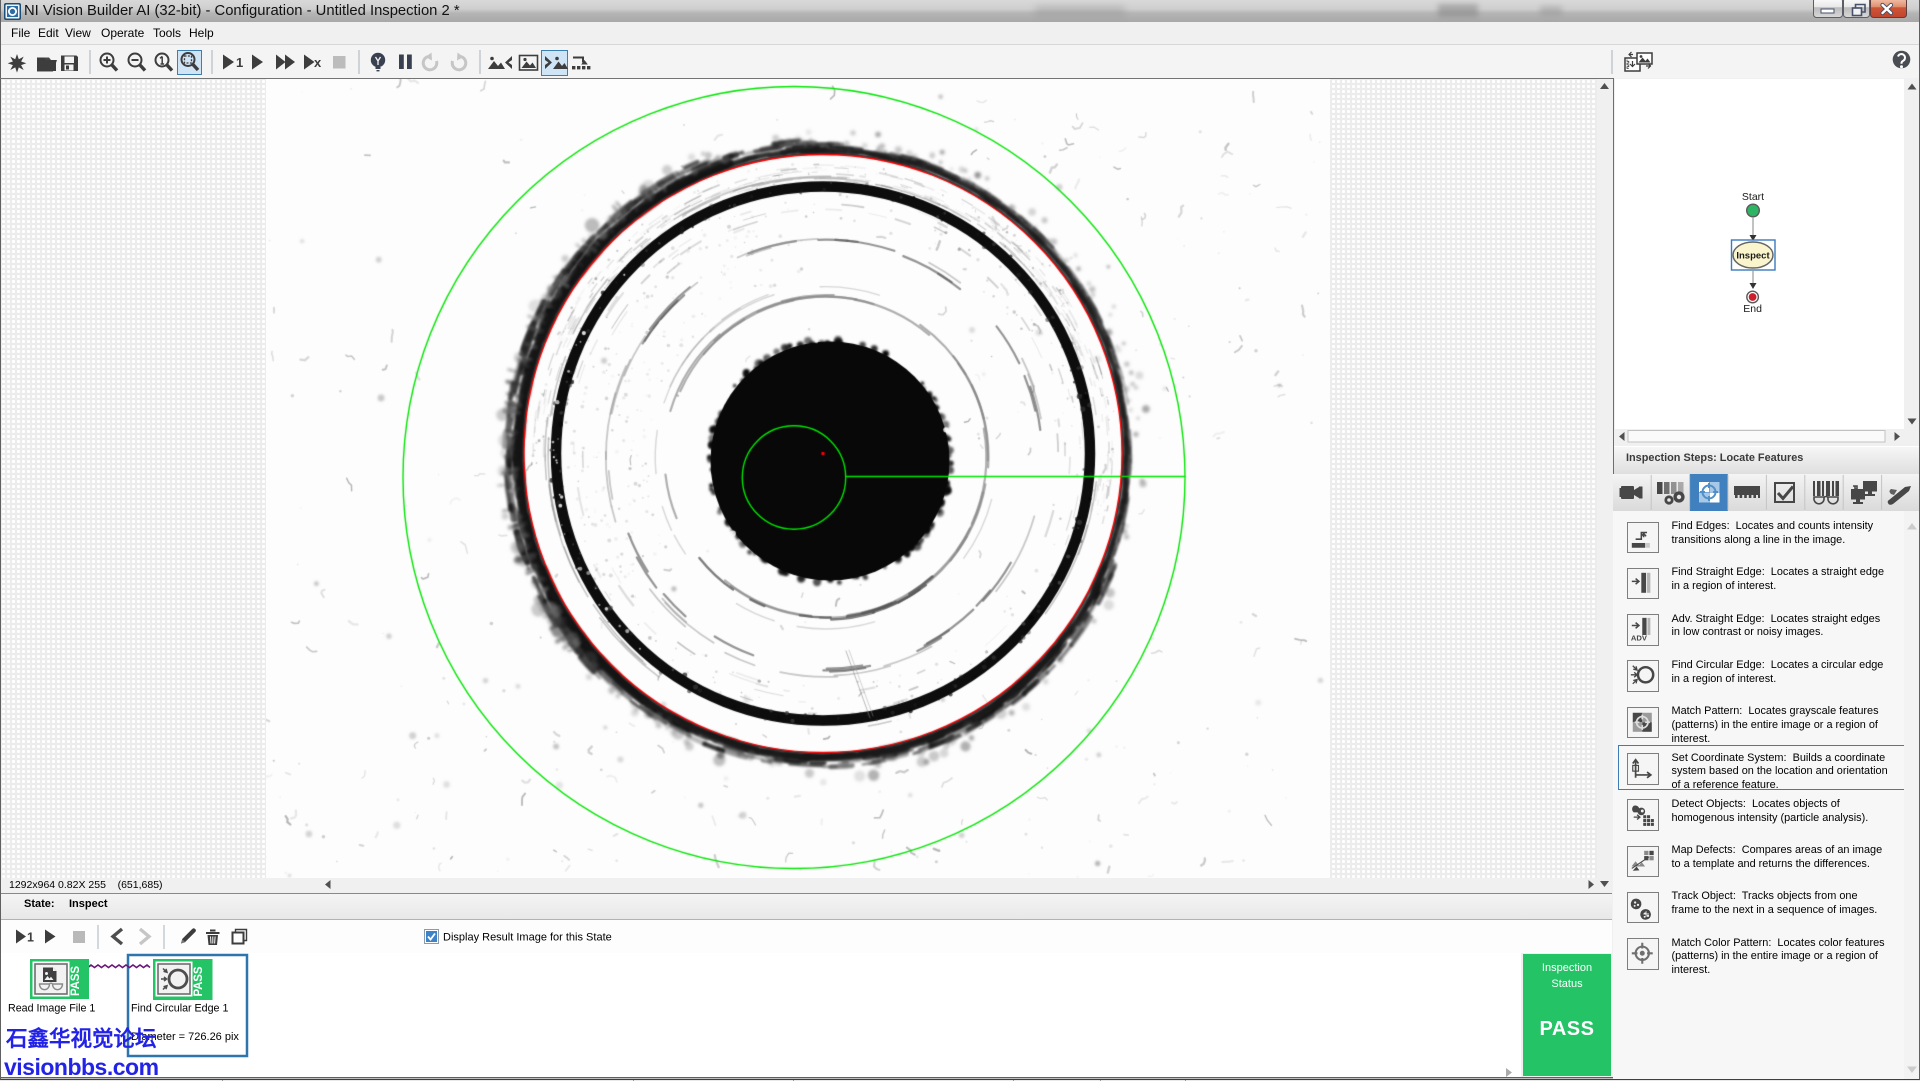 The image size is (1920, 1081). Describe the element at coordinates (1753, 256) in the screenshot. I see `svg-text: Inspect` at that location.